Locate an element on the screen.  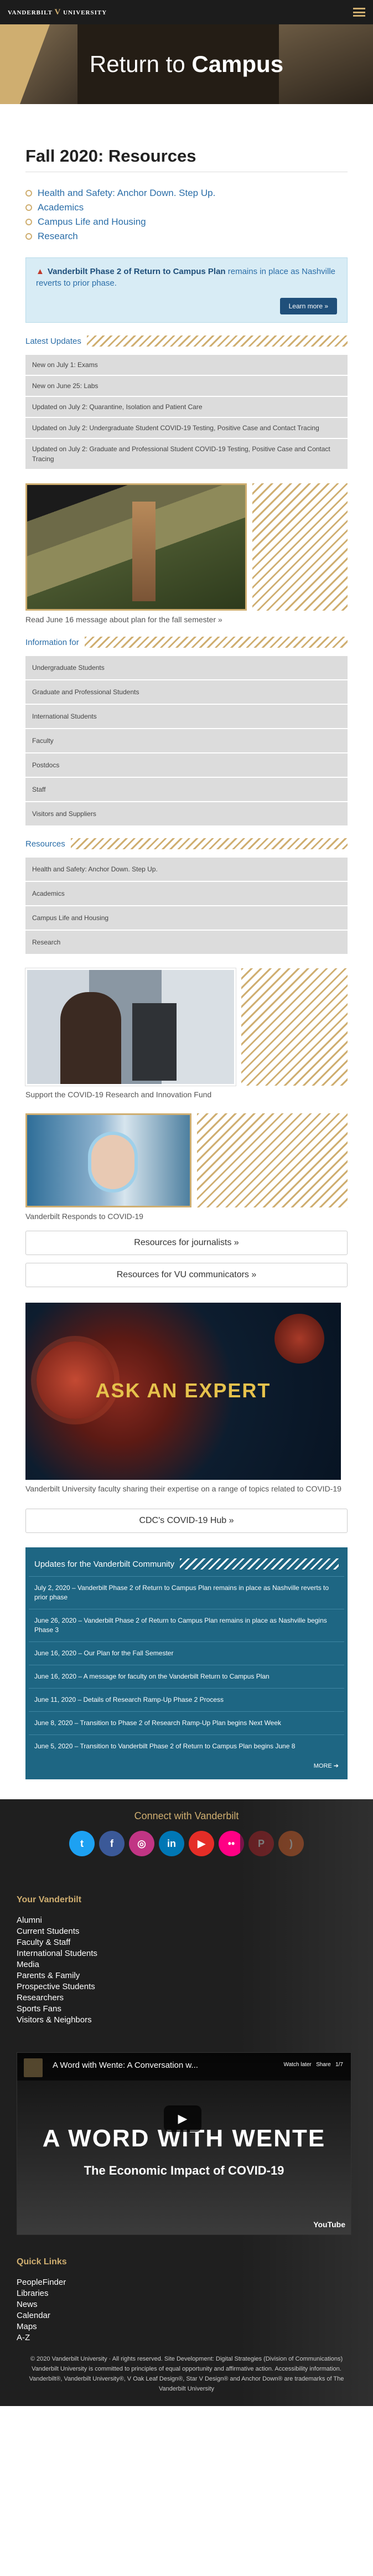
community-updates-heading: Updates for the Vanderbilt Community is located at coordinates (186, 1564).